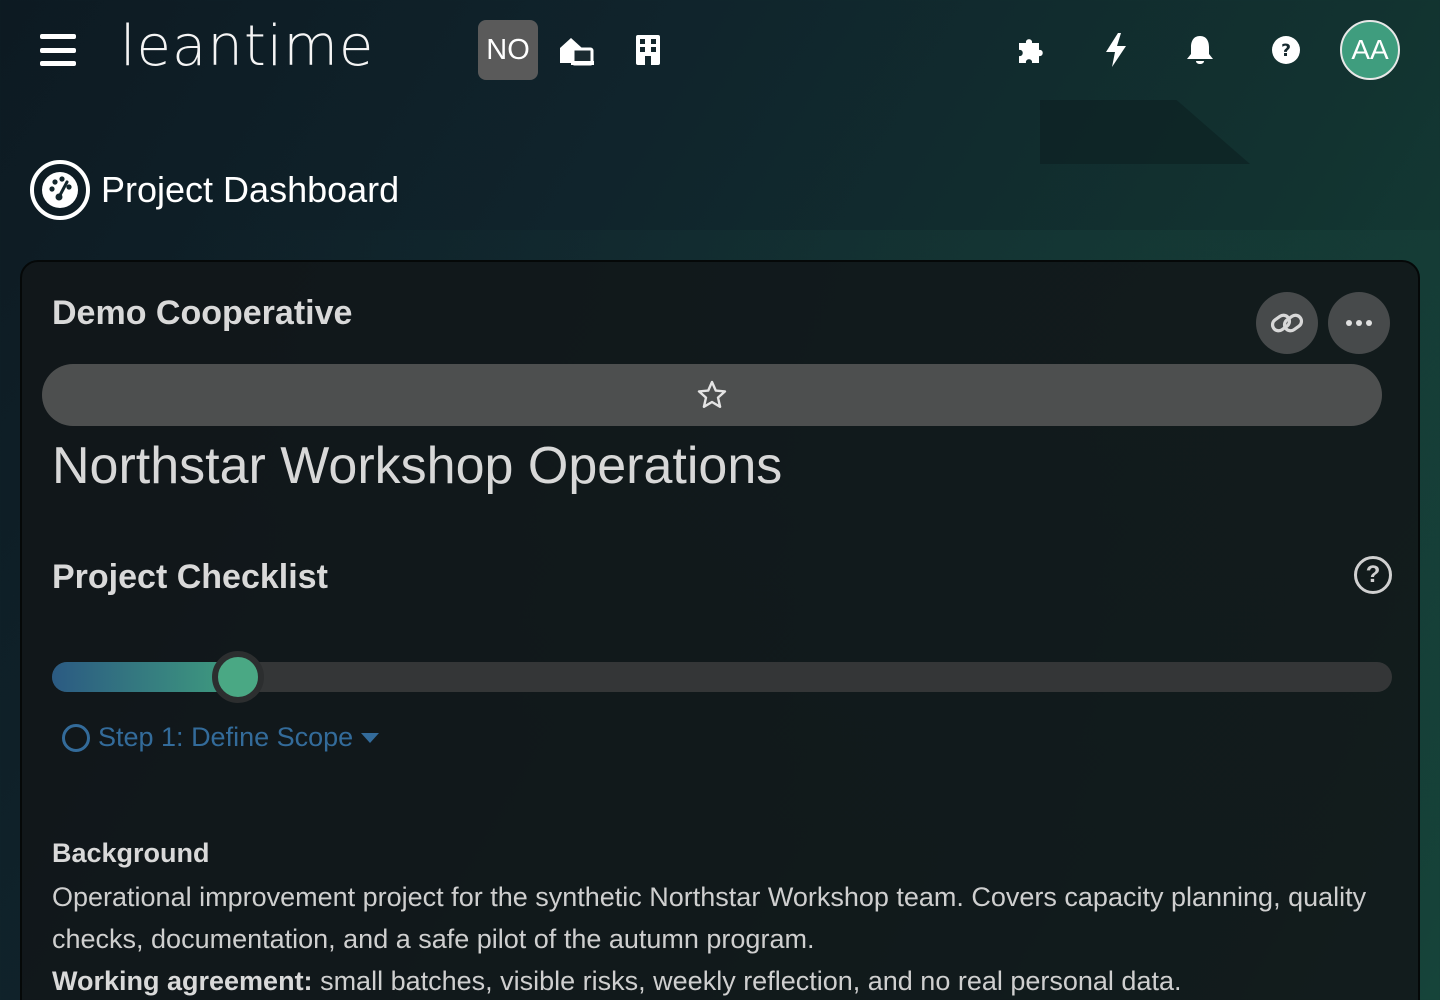 The height and width of the screenshot is (1000, 1440). Describe the element at coordinates (145, 677) in the screenshot. I see `checklist-progress-fill` at that location.